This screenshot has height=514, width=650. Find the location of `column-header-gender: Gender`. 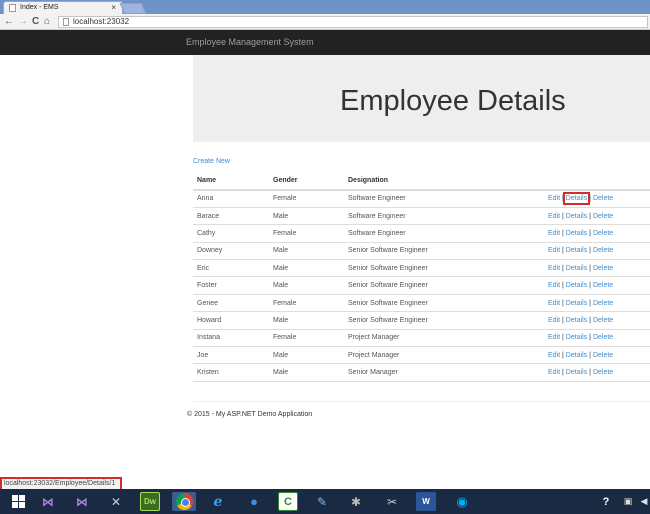

column-header-gender: Gender is located at coordinates (306, 181).